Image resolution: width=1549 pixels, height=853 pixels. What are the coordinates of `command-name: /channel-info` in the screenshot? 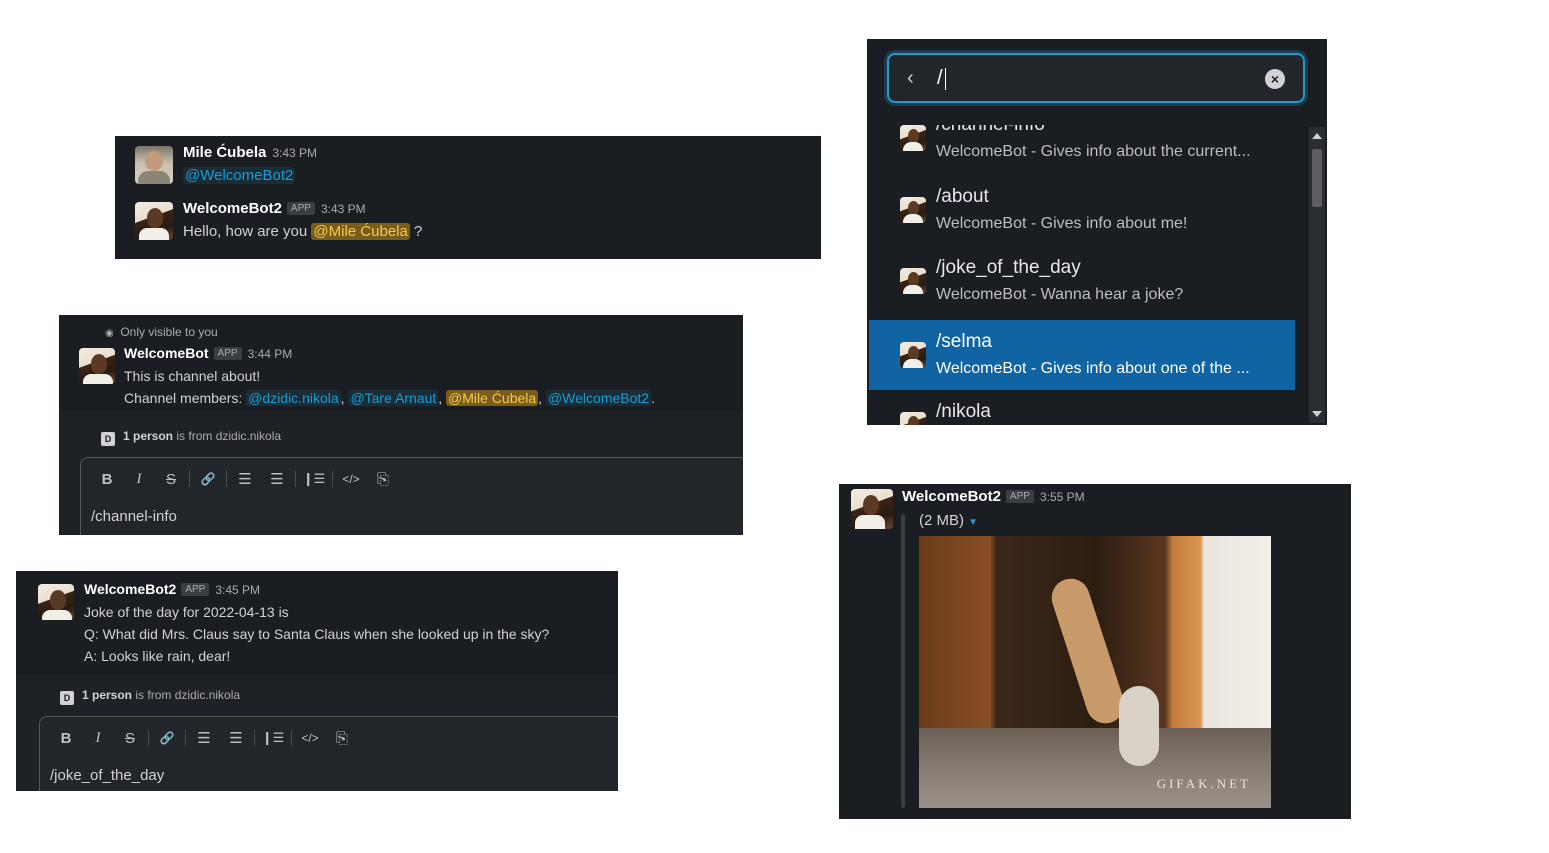 It's located at (990, 130).